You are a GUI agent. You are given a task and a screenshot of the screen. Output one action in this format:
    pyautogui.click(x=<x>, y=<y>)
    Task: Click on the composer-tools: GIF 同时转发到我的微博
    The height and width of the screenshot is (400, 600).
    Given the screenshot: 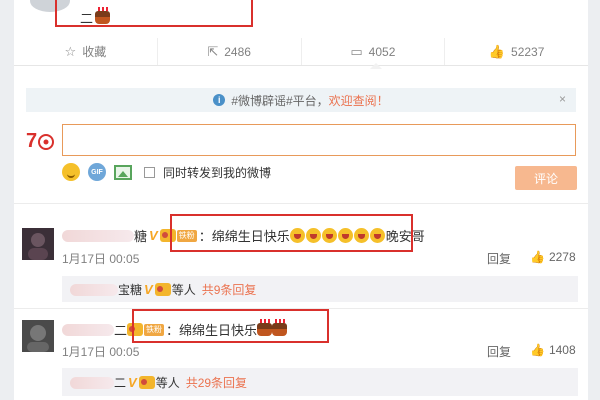 What is the action you would take?
    pyautogui.click(x=166, y=172)
    